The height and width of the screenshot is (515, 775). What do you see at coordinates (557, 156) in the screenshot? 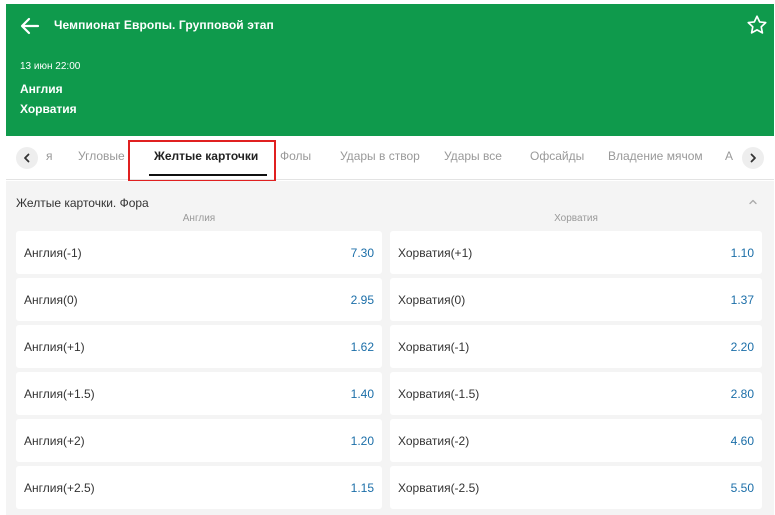
I see `tab-offsides: Офсайды` at bounding box center [557, 156].